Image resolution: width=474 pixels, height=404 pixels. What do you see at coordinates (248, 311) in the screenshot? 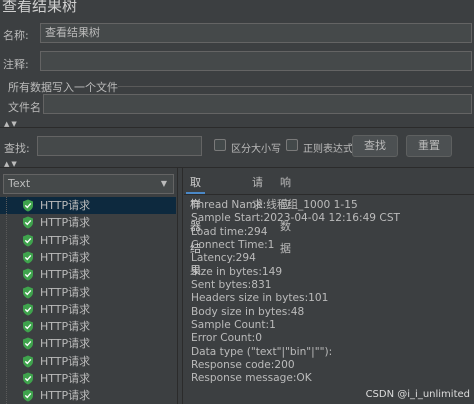
I see `result-line: Body size in bytes:48` at bounding box center [248, 311].